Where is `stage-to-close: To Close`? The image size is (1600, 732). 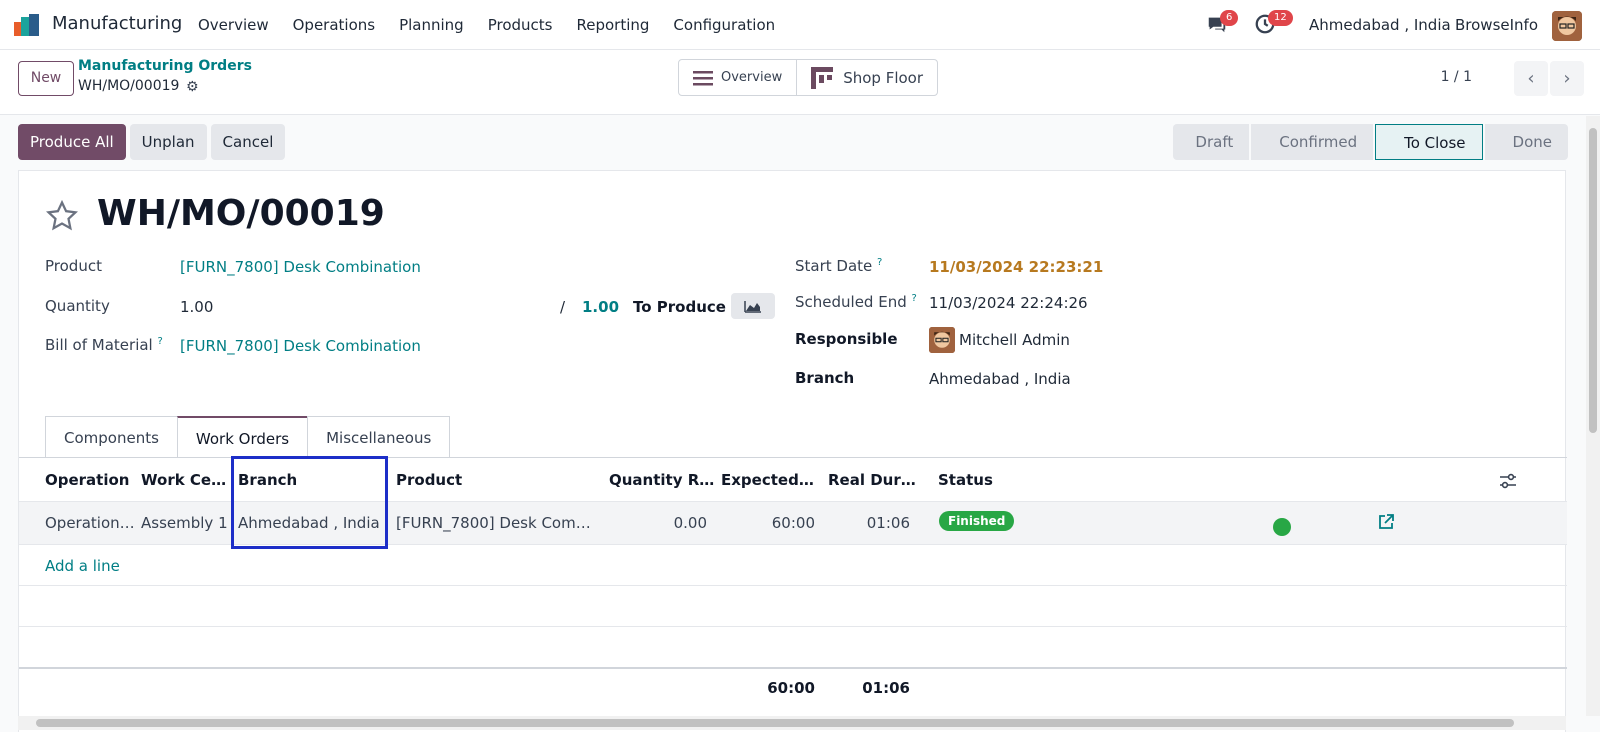 stage-to-close: To Close is located at coordinates (1429, 142).